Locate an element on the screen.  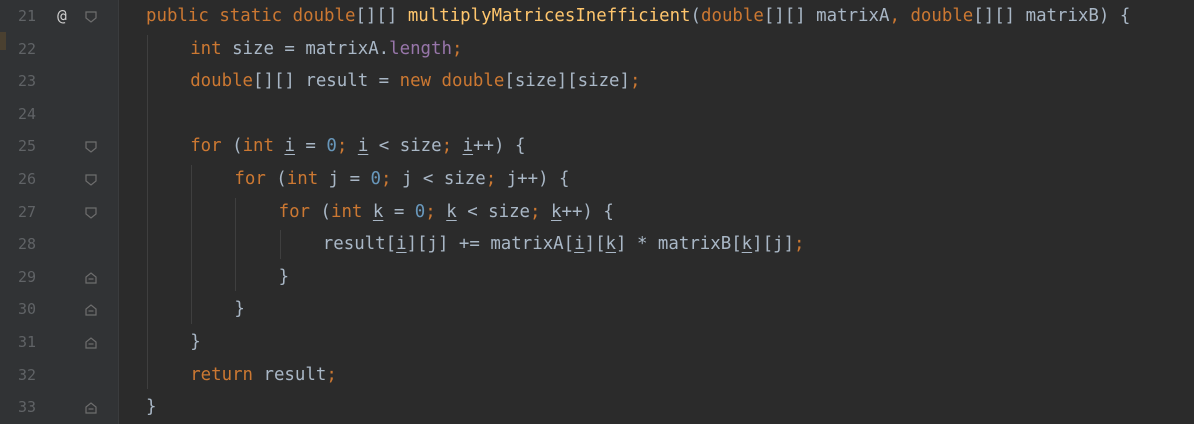
code-token: length is located at coordinates (420, 48).